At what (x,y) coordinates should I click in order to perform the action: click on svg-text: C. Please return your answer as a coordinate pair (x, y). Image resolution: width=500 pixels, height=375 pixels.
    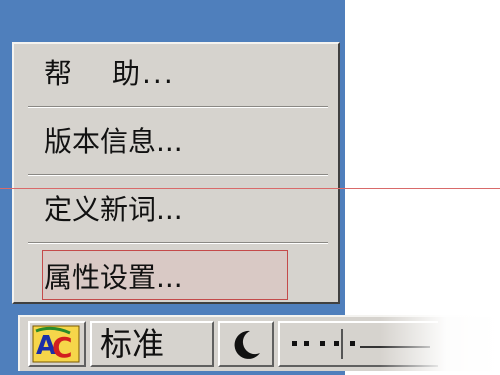
    Looking at the image, I should click on (62, 347).